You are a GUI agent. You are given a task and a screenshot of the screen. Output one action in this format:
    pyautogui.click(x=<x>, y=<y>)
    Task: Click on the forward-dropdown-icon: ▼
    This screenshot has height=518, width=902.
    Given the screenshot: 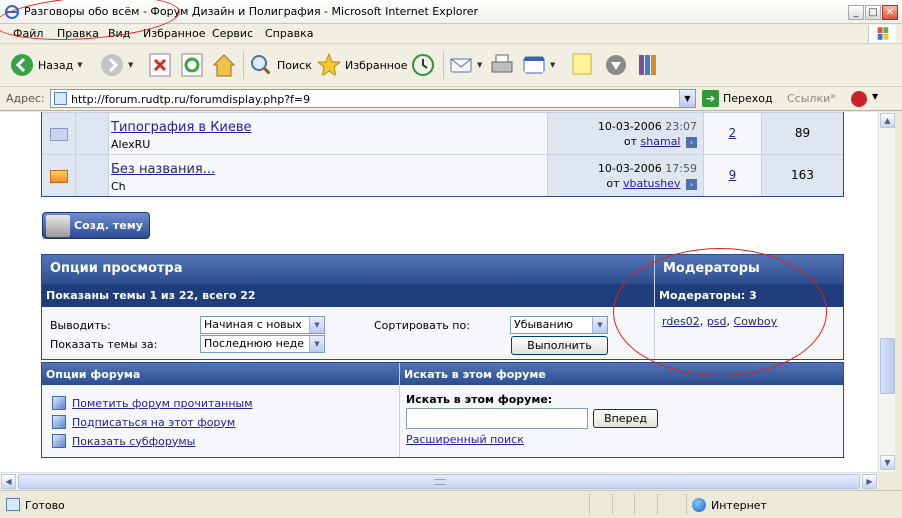 What is the action you would take?
    pyautogui.click(x=130, y=65)
    